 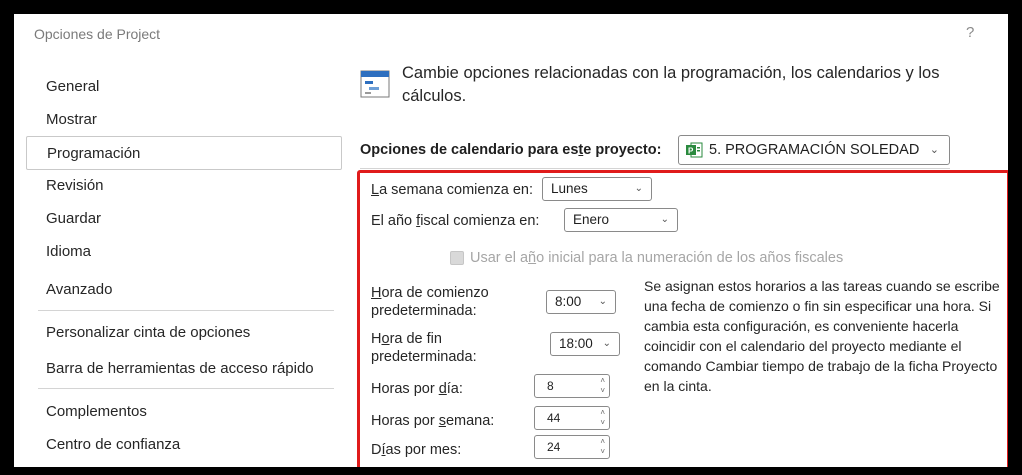 I want to click on fiscal-start-value: Enero, so click(x=591, y=219).